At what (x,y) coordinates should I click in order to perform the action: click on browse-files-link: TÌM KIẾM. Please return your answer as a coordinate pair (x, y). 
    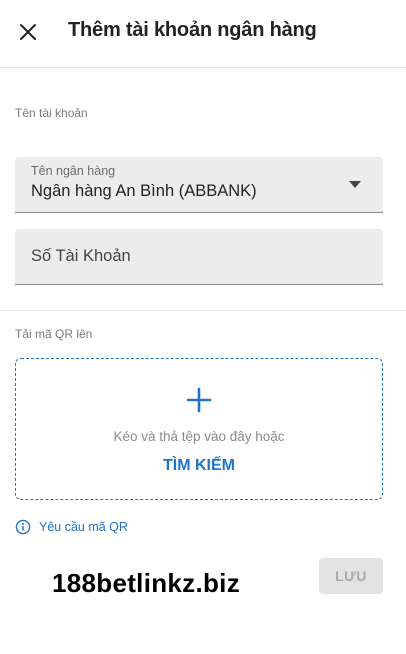
    Looking at the image, I should click on (199, 466).